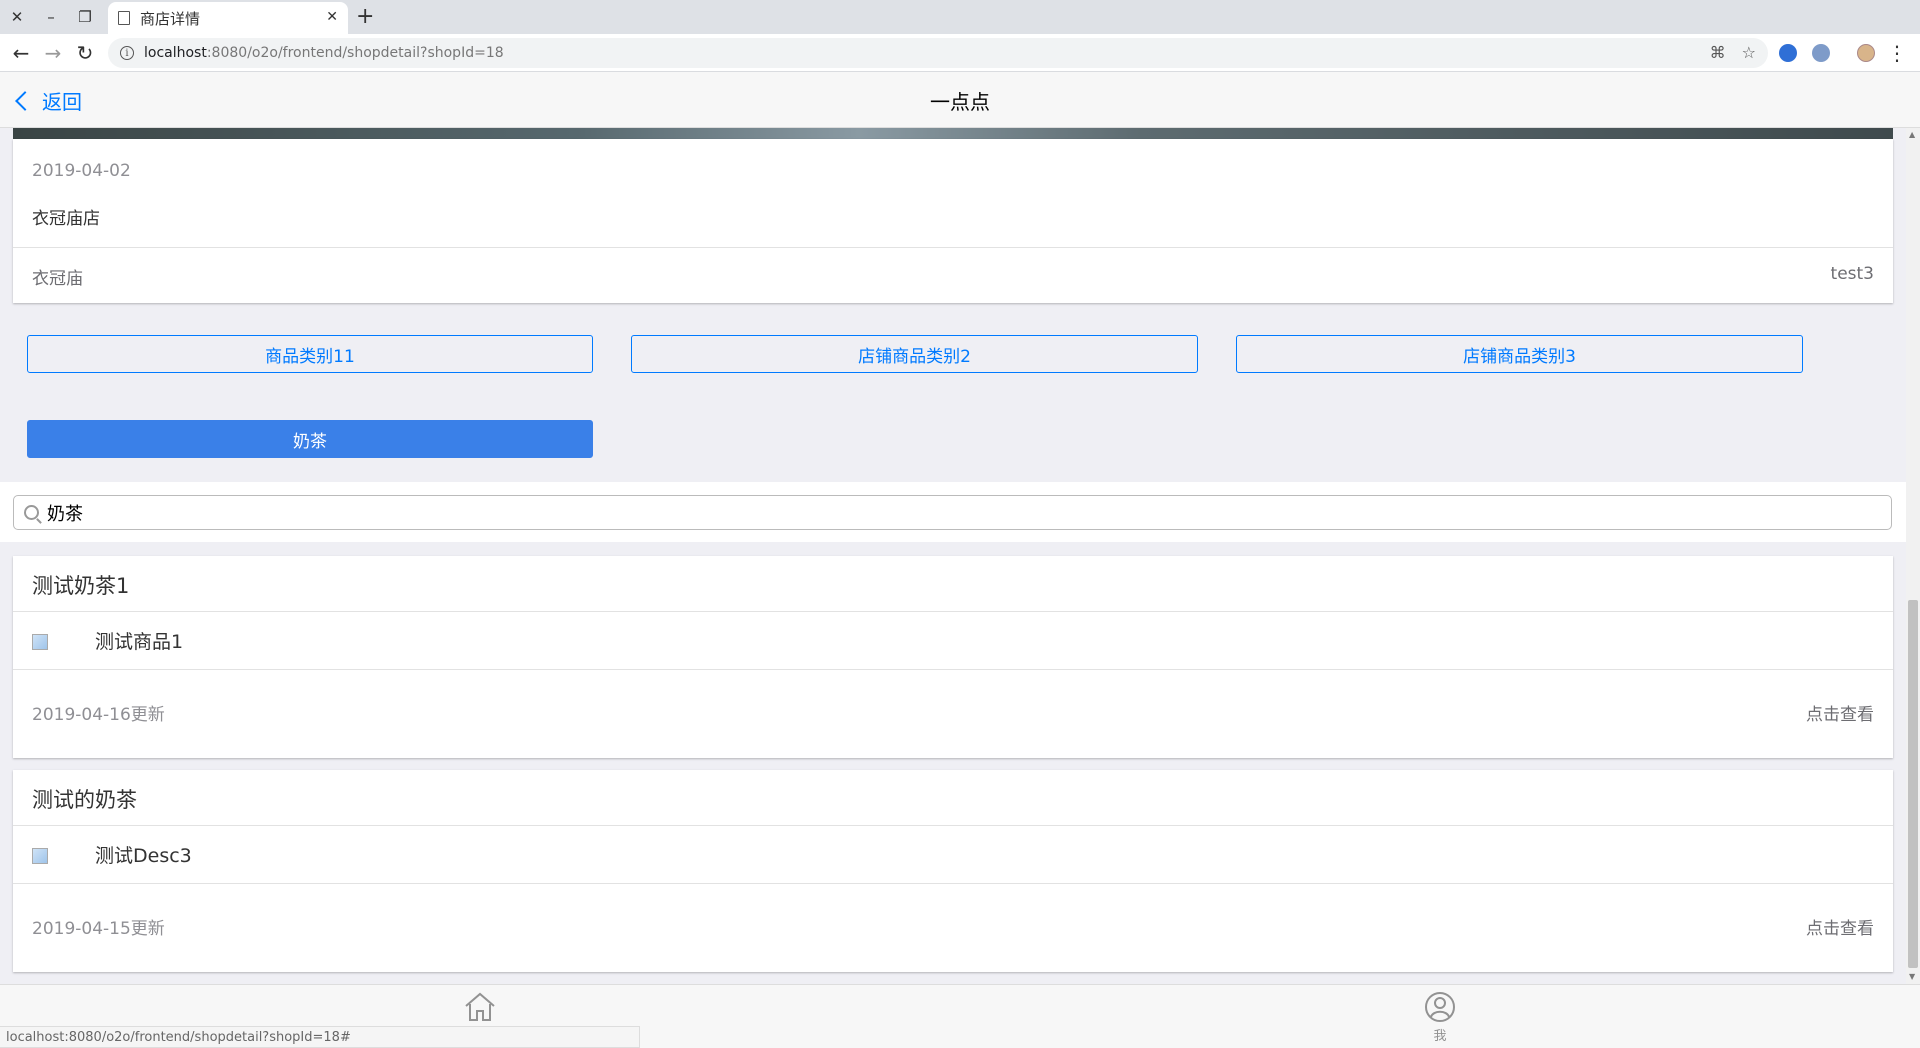 This screenshot has width=1920, height=1048. Describe the element at coordinates (332, 17) in the screenshot. I see `tab-close-icon: ✕` at that location.